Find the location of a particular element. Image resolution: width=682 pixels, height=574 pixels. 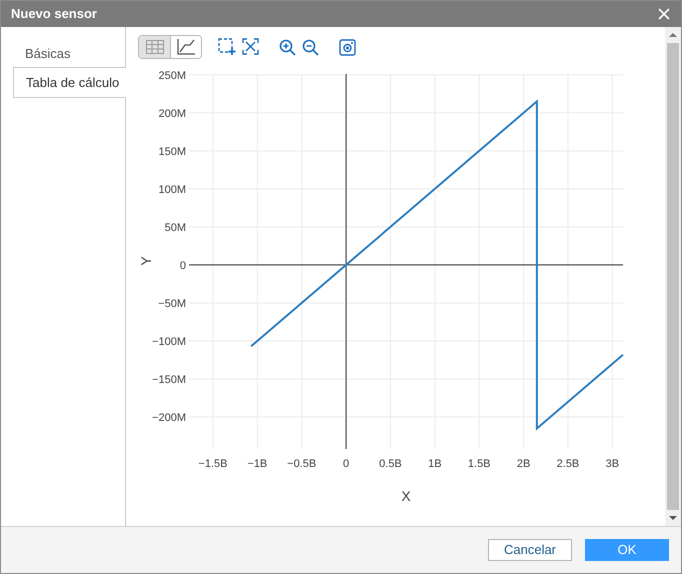

camera-icon is located at coordinates (347, 47).